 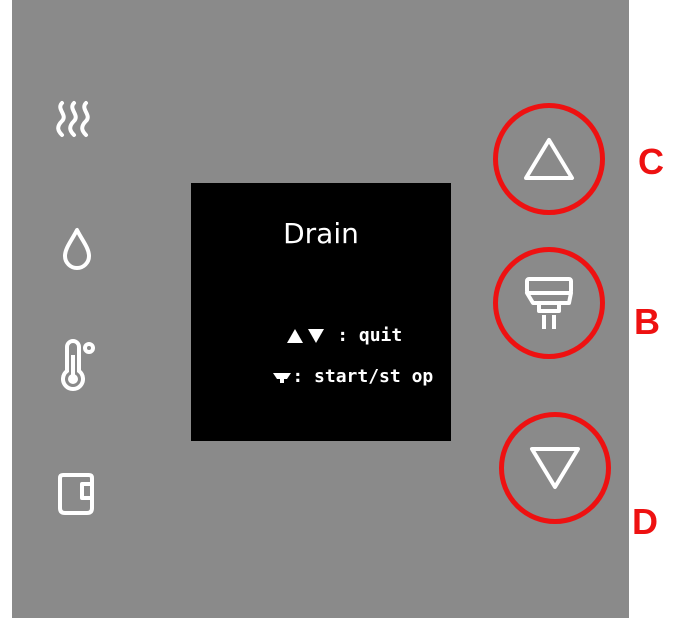 What do you see at coordinates (77, 249) in the screenshot?
I see `water-drop-icon` at bounding box center [77, 249].